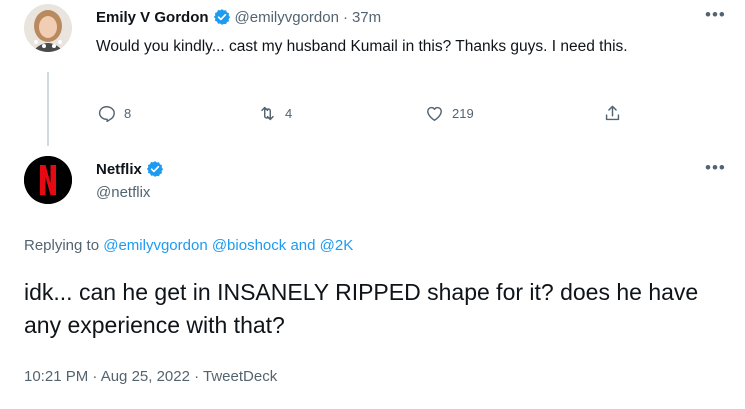  I want to click on reply-tweet-header: Emily V Gordon @emilyvgordon · 37m, so click(238, 17).